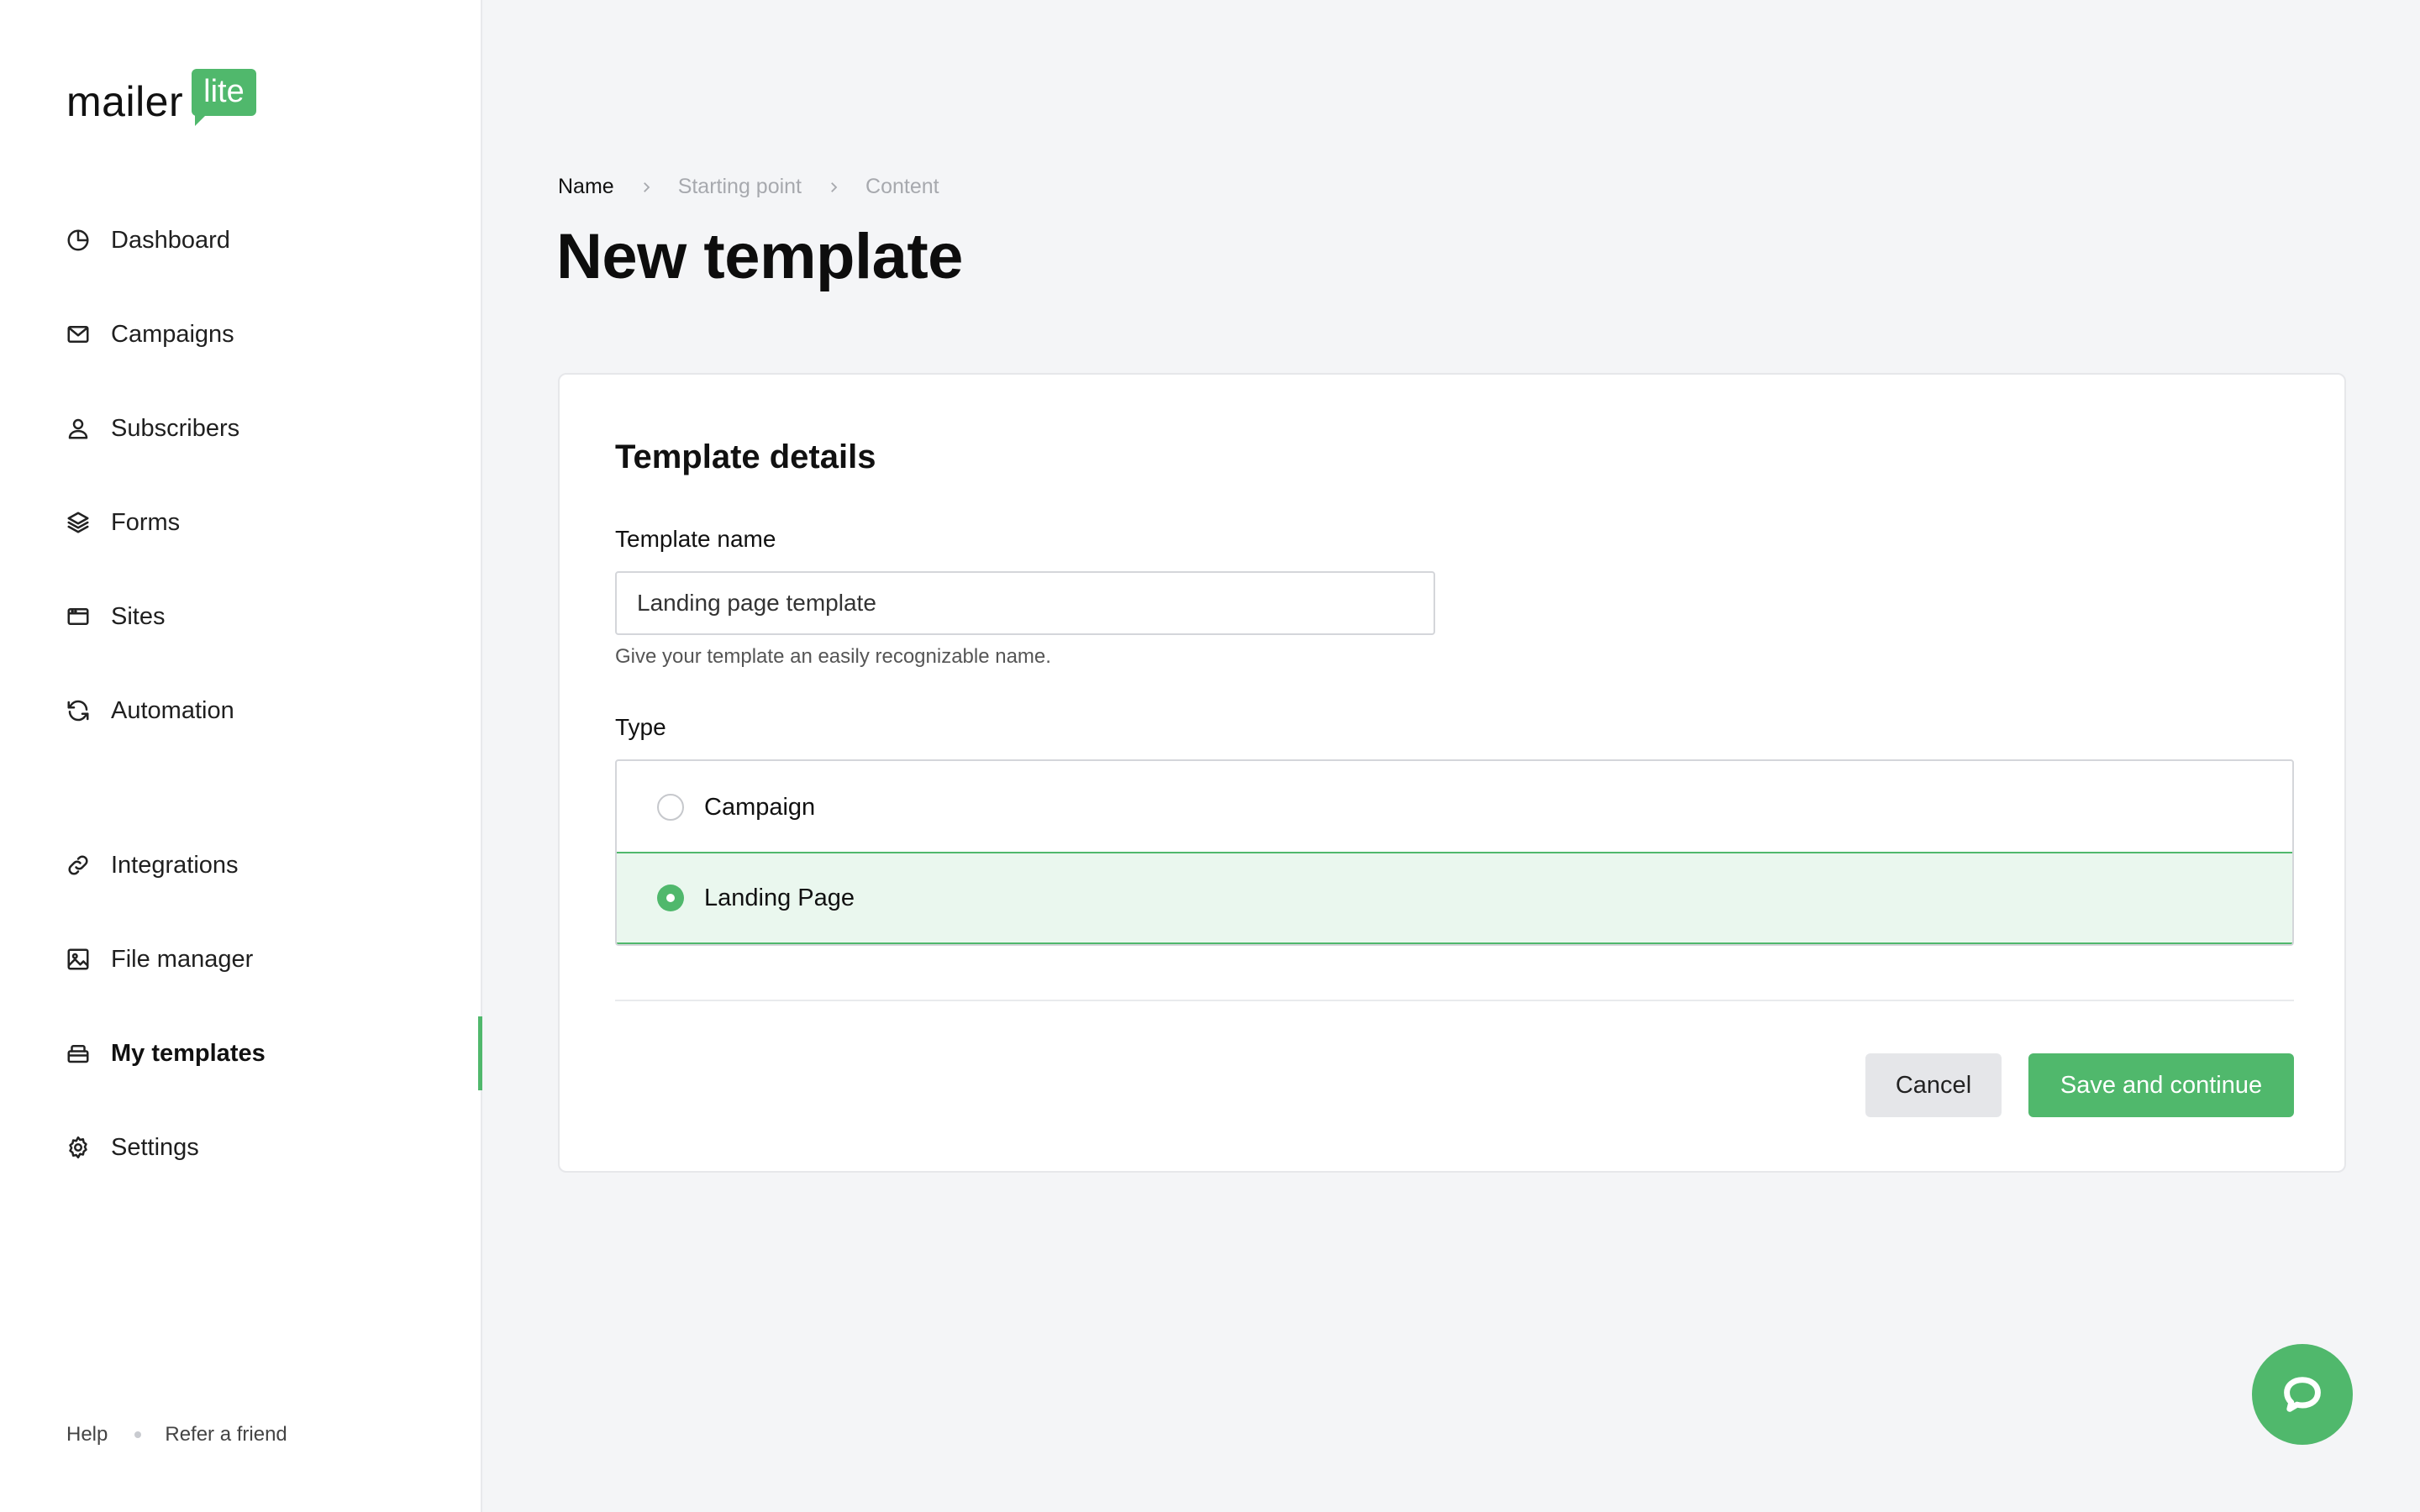  I want to click on logo-wordmark: mailer, so click(125, 101).